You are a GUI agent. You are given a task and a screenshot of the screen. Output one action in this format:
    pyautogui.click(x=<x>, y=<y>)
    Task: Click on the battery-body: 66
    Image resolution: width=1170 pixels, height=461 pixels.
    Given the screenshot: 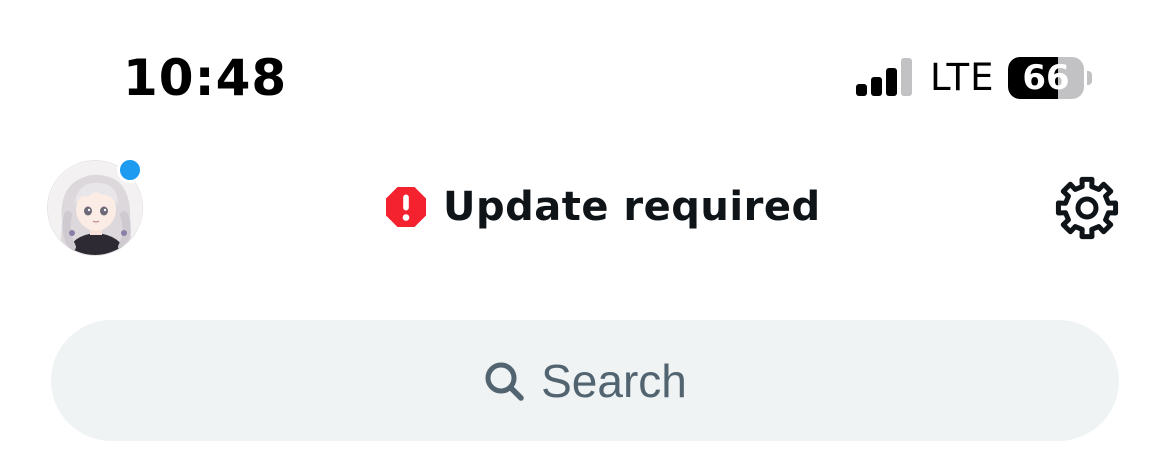 What is the action you would take?
    pyautogui.click(x=1046, y=78)
    